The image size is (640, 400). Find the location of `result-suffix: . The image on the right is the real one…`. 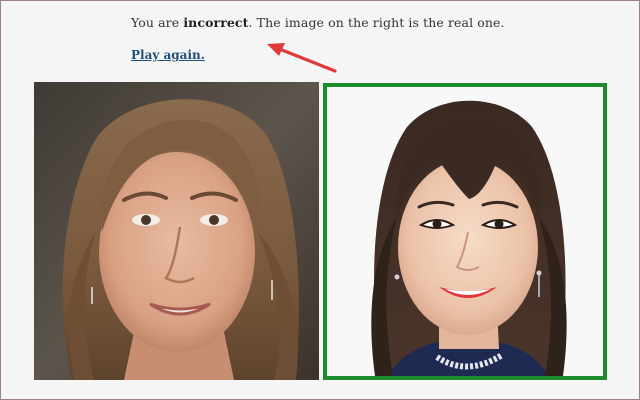

result-suffix: . The image on the right is the real one… is located at coordinates (376, 22).